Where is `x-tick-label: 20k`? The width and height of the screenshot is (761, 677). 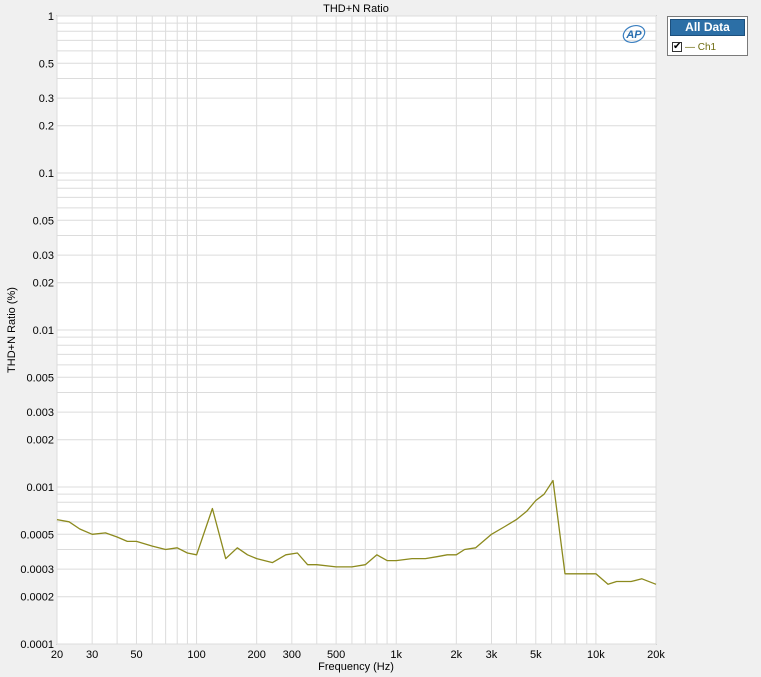
x-tick-label: 20k is located at coordinates (656, 655).